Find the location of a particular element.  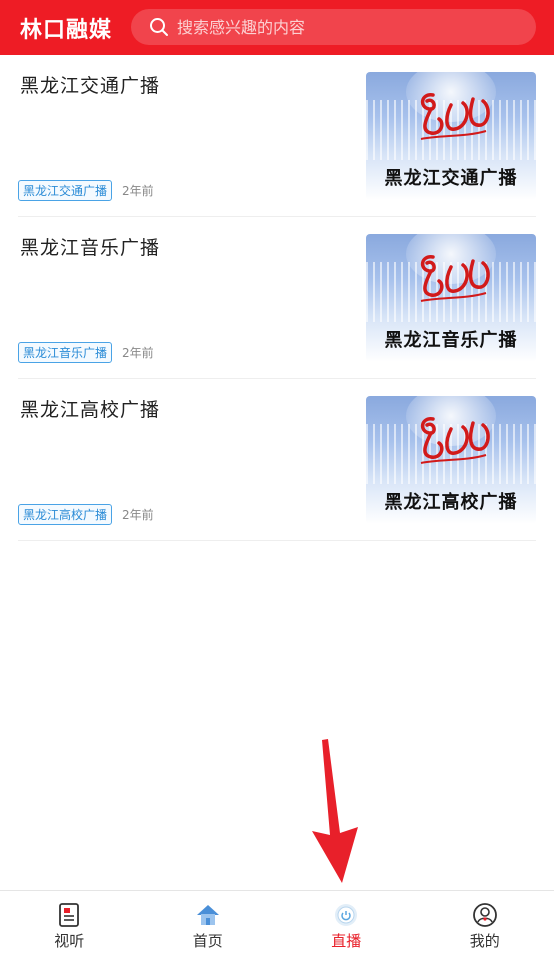

source-tag: 黑龙江高校广播 is located at coordinates (65, 514).